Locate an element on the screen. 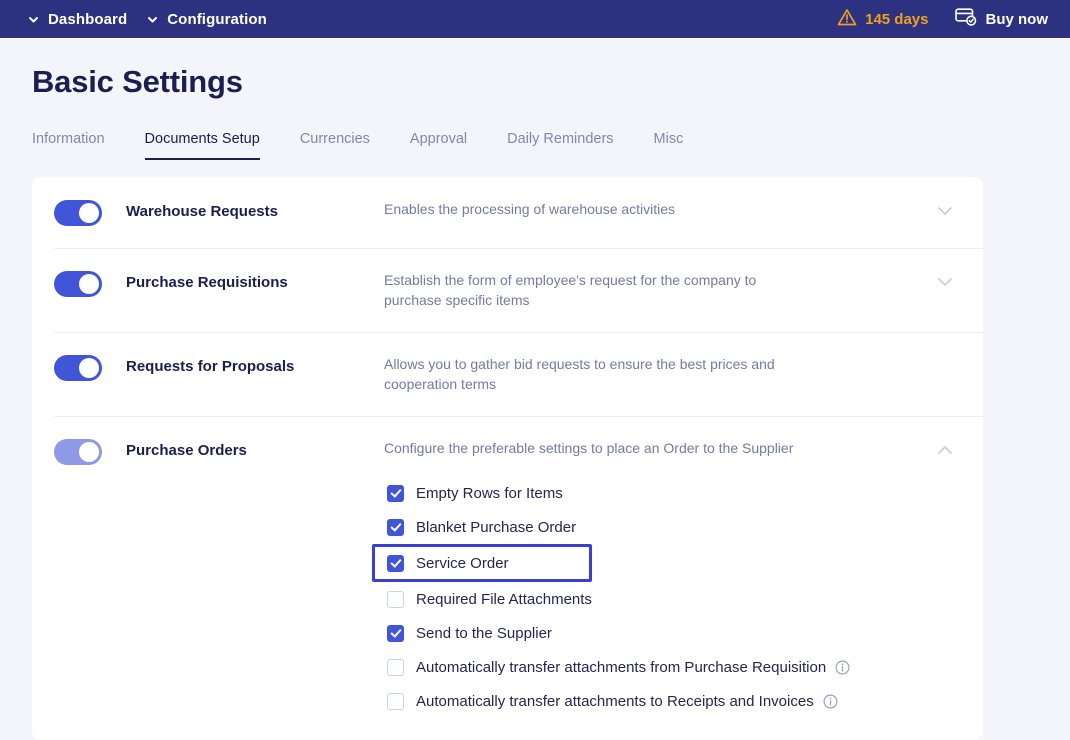  topbar-actions: 145 days Buy now is located at coordinates (942, 19).